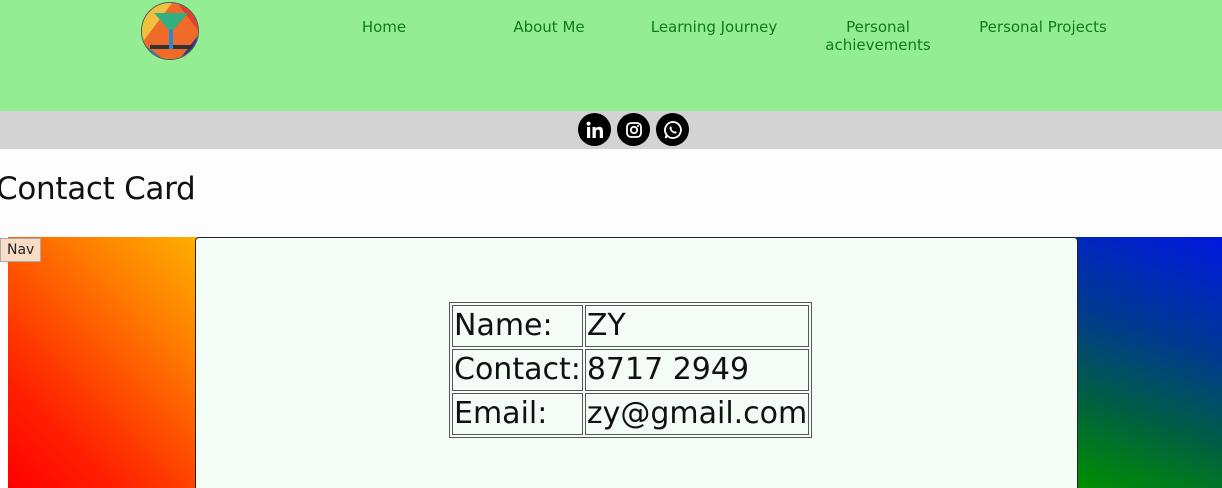 The image size is (1222, 488). Describe the element at coordinates (549, 27) in the screenshot. I see `nav-about-me: About Me` at that location.